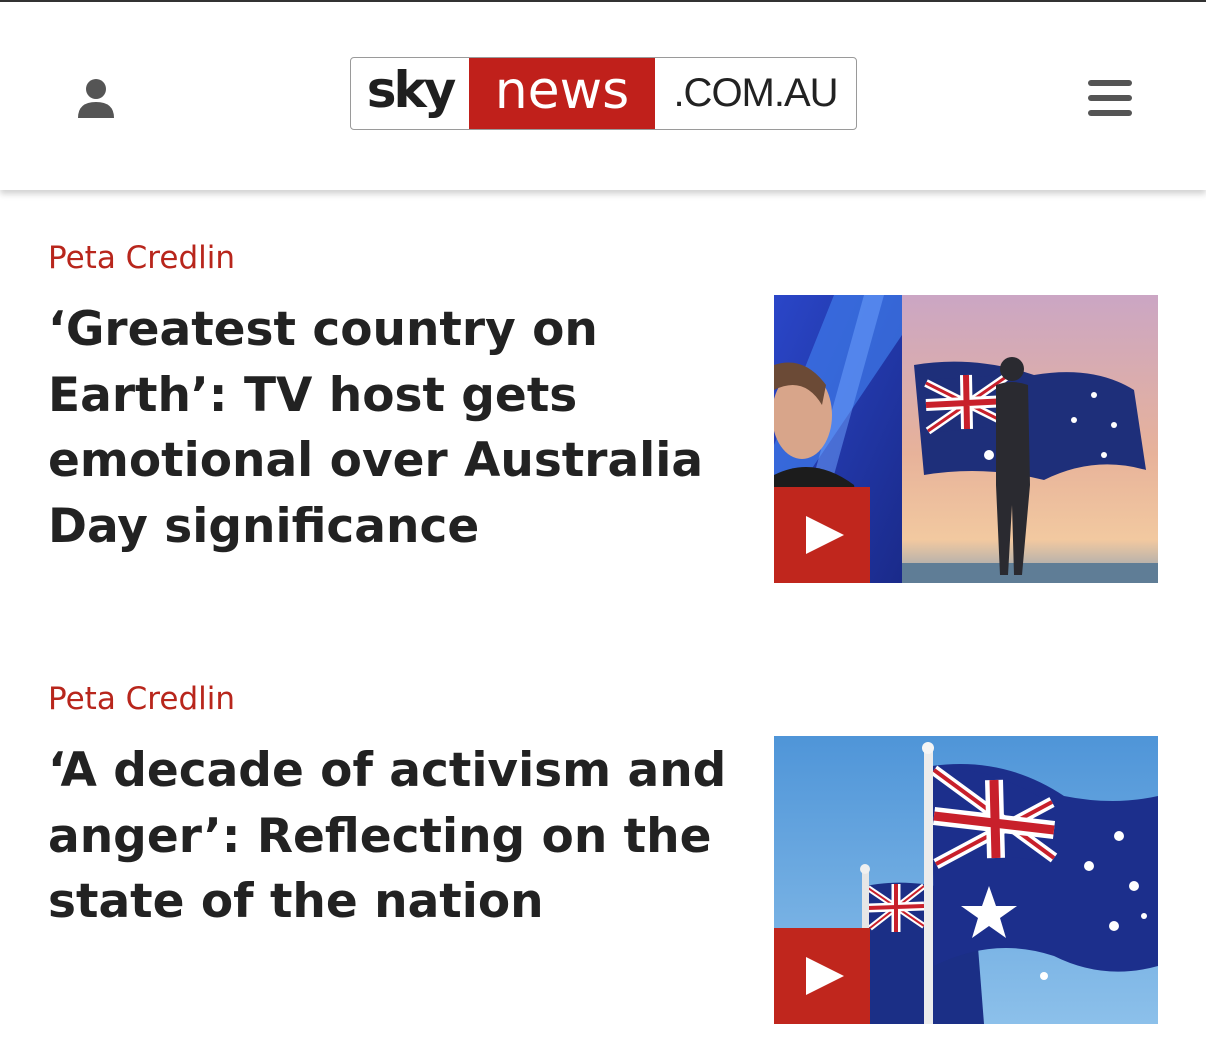 The height and width of the screenshot is (1058, 1206). What do you see at coordinates (1110, 98) in the screenshot?
I see `hamburger-menu-icon` at bounding box center [1110, 98].